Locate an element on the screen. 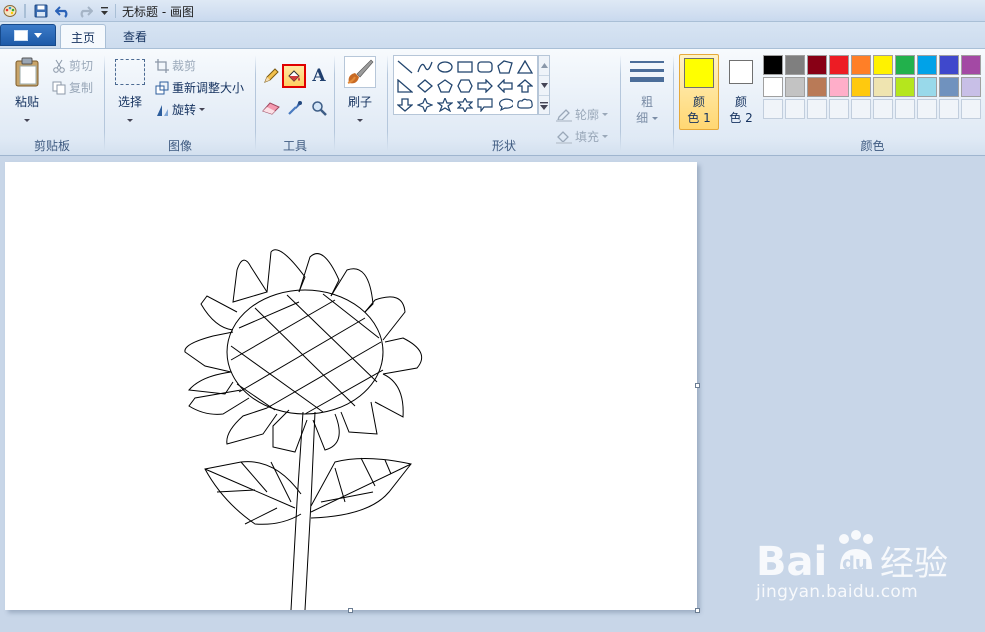 Image resolution: width=985 pixels, height=632 pixels. resize-button: 重新调整大小 is located at coordinates (199, 87).